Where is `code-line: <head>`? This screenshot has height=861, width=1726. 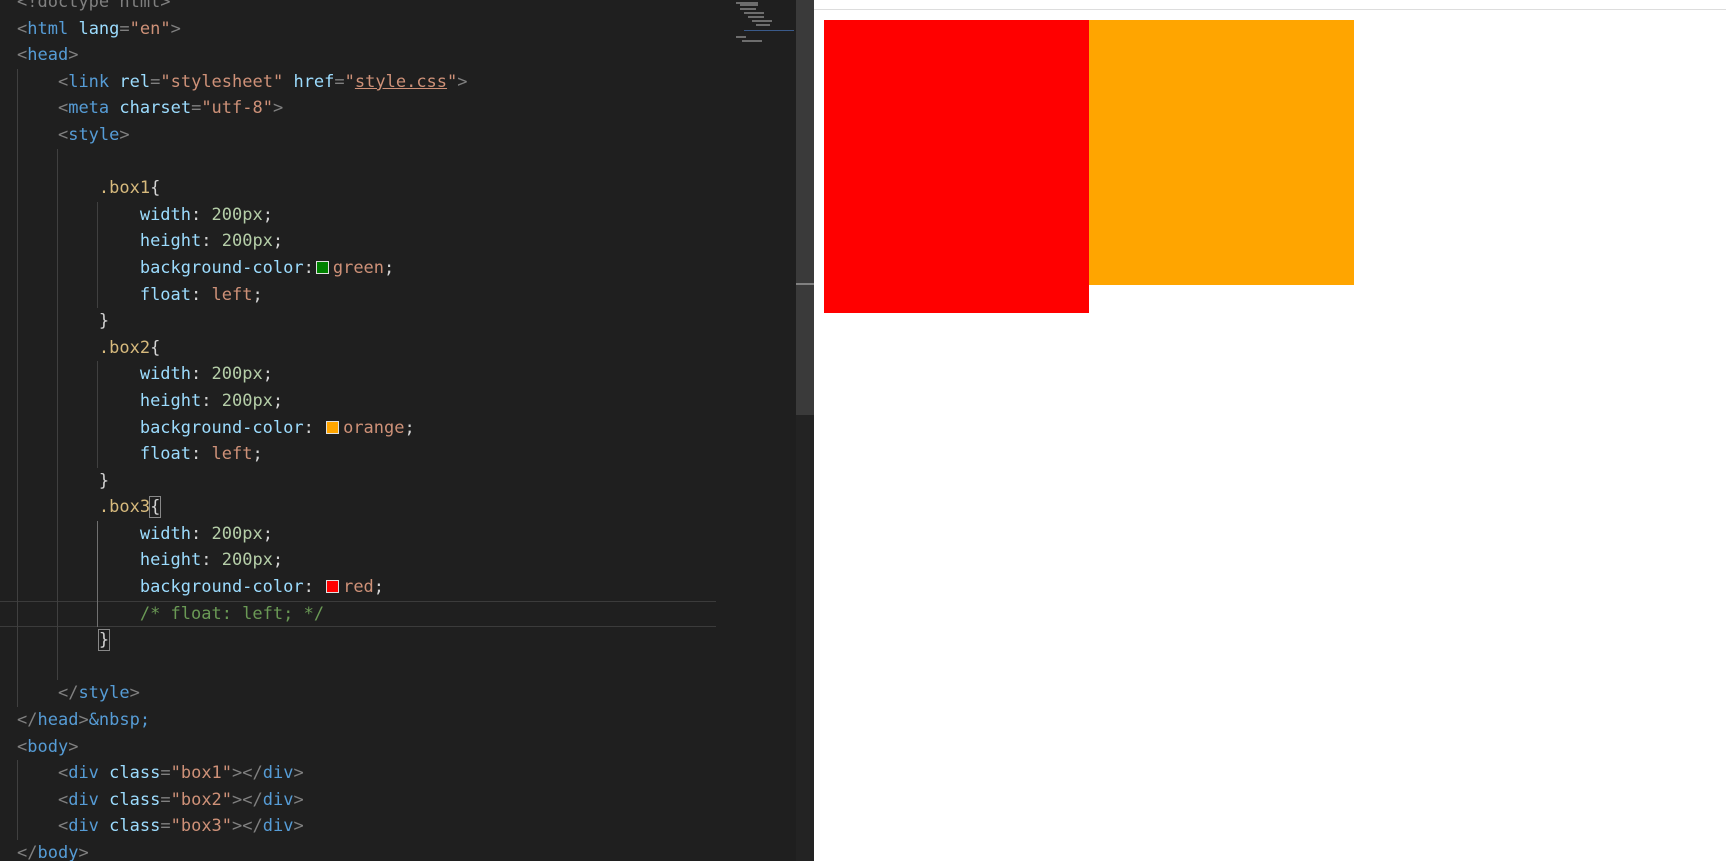 code-line: <head> is located at coordinates (358, 55).